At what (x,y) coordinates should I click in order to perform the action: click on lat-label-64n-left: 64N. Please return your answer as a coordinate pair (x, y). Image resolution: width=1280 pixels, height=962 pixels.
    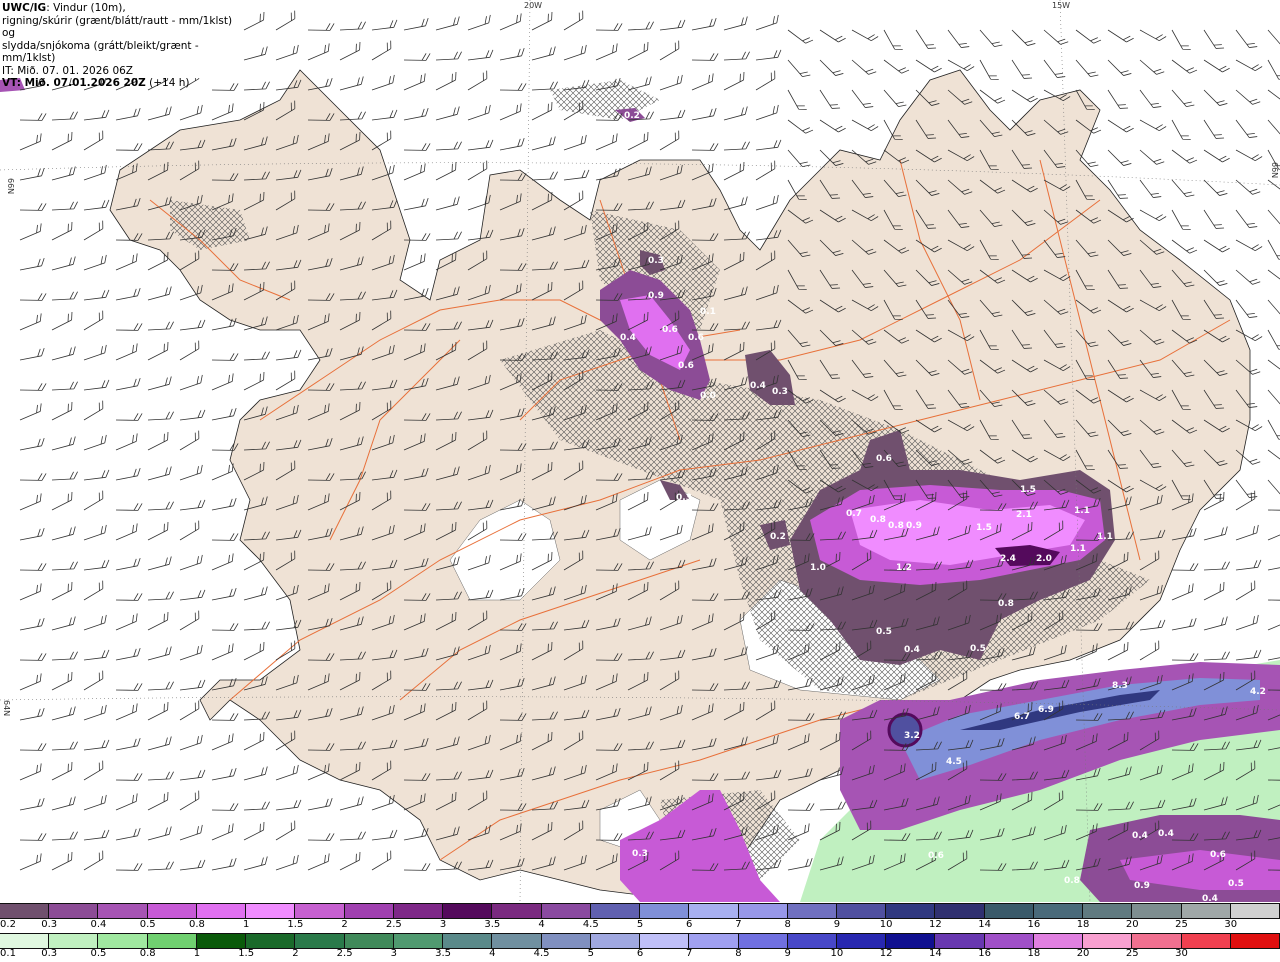
    Looking at the image, I should click on (6, 708).